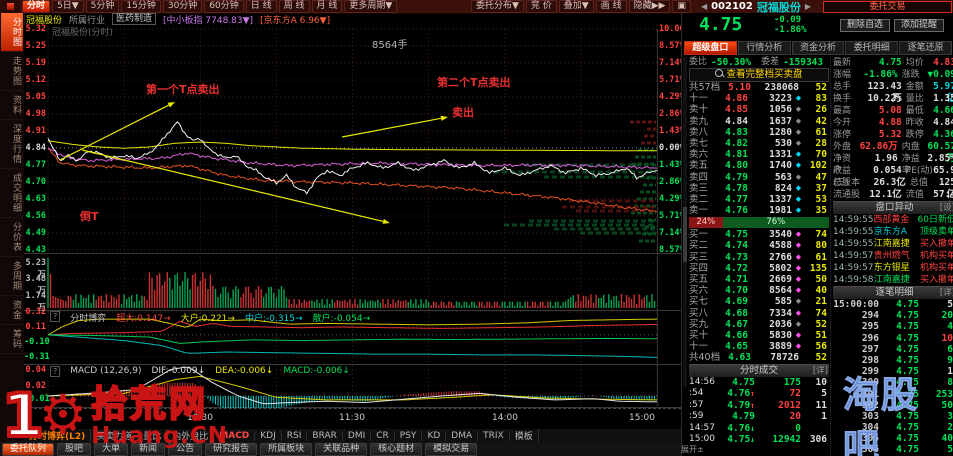 This screenshot has height=456, width=953. Describe the element at coordinates (268, 435) in the screenshot. I see `indicator-tab-5: KDJ` at that location.